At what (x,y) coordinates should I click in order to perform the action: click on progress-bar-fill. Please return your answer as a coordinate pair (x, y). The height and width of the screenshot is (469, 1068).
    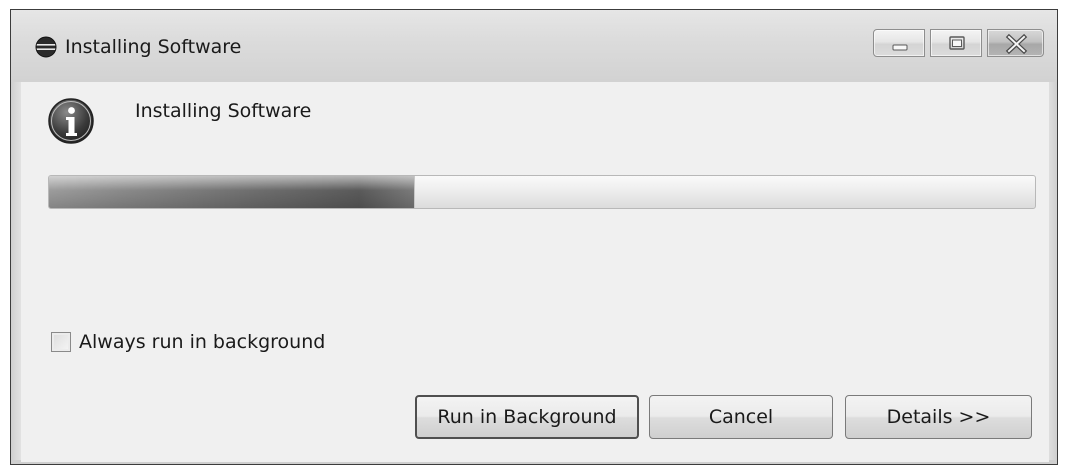
    Looking at the image, I should click on (232, 192).